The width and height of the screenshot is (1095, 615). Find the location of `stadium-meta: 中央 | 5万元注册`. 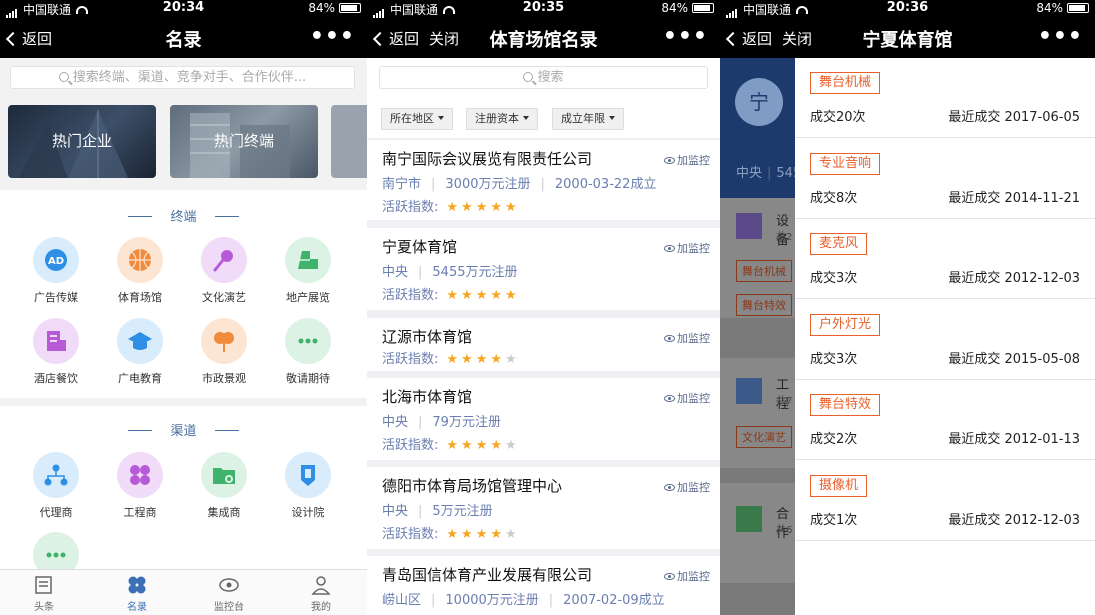

stadium-meta: 中央 | 5万元注册 is located at coordinates (437, 511).